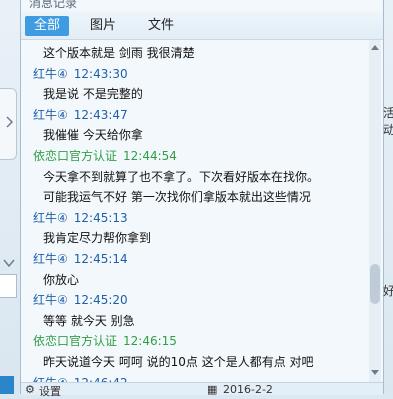  Describe the element at coordinates (206, 278) in the screenshot. I see `message-body: 你放心` at that location.